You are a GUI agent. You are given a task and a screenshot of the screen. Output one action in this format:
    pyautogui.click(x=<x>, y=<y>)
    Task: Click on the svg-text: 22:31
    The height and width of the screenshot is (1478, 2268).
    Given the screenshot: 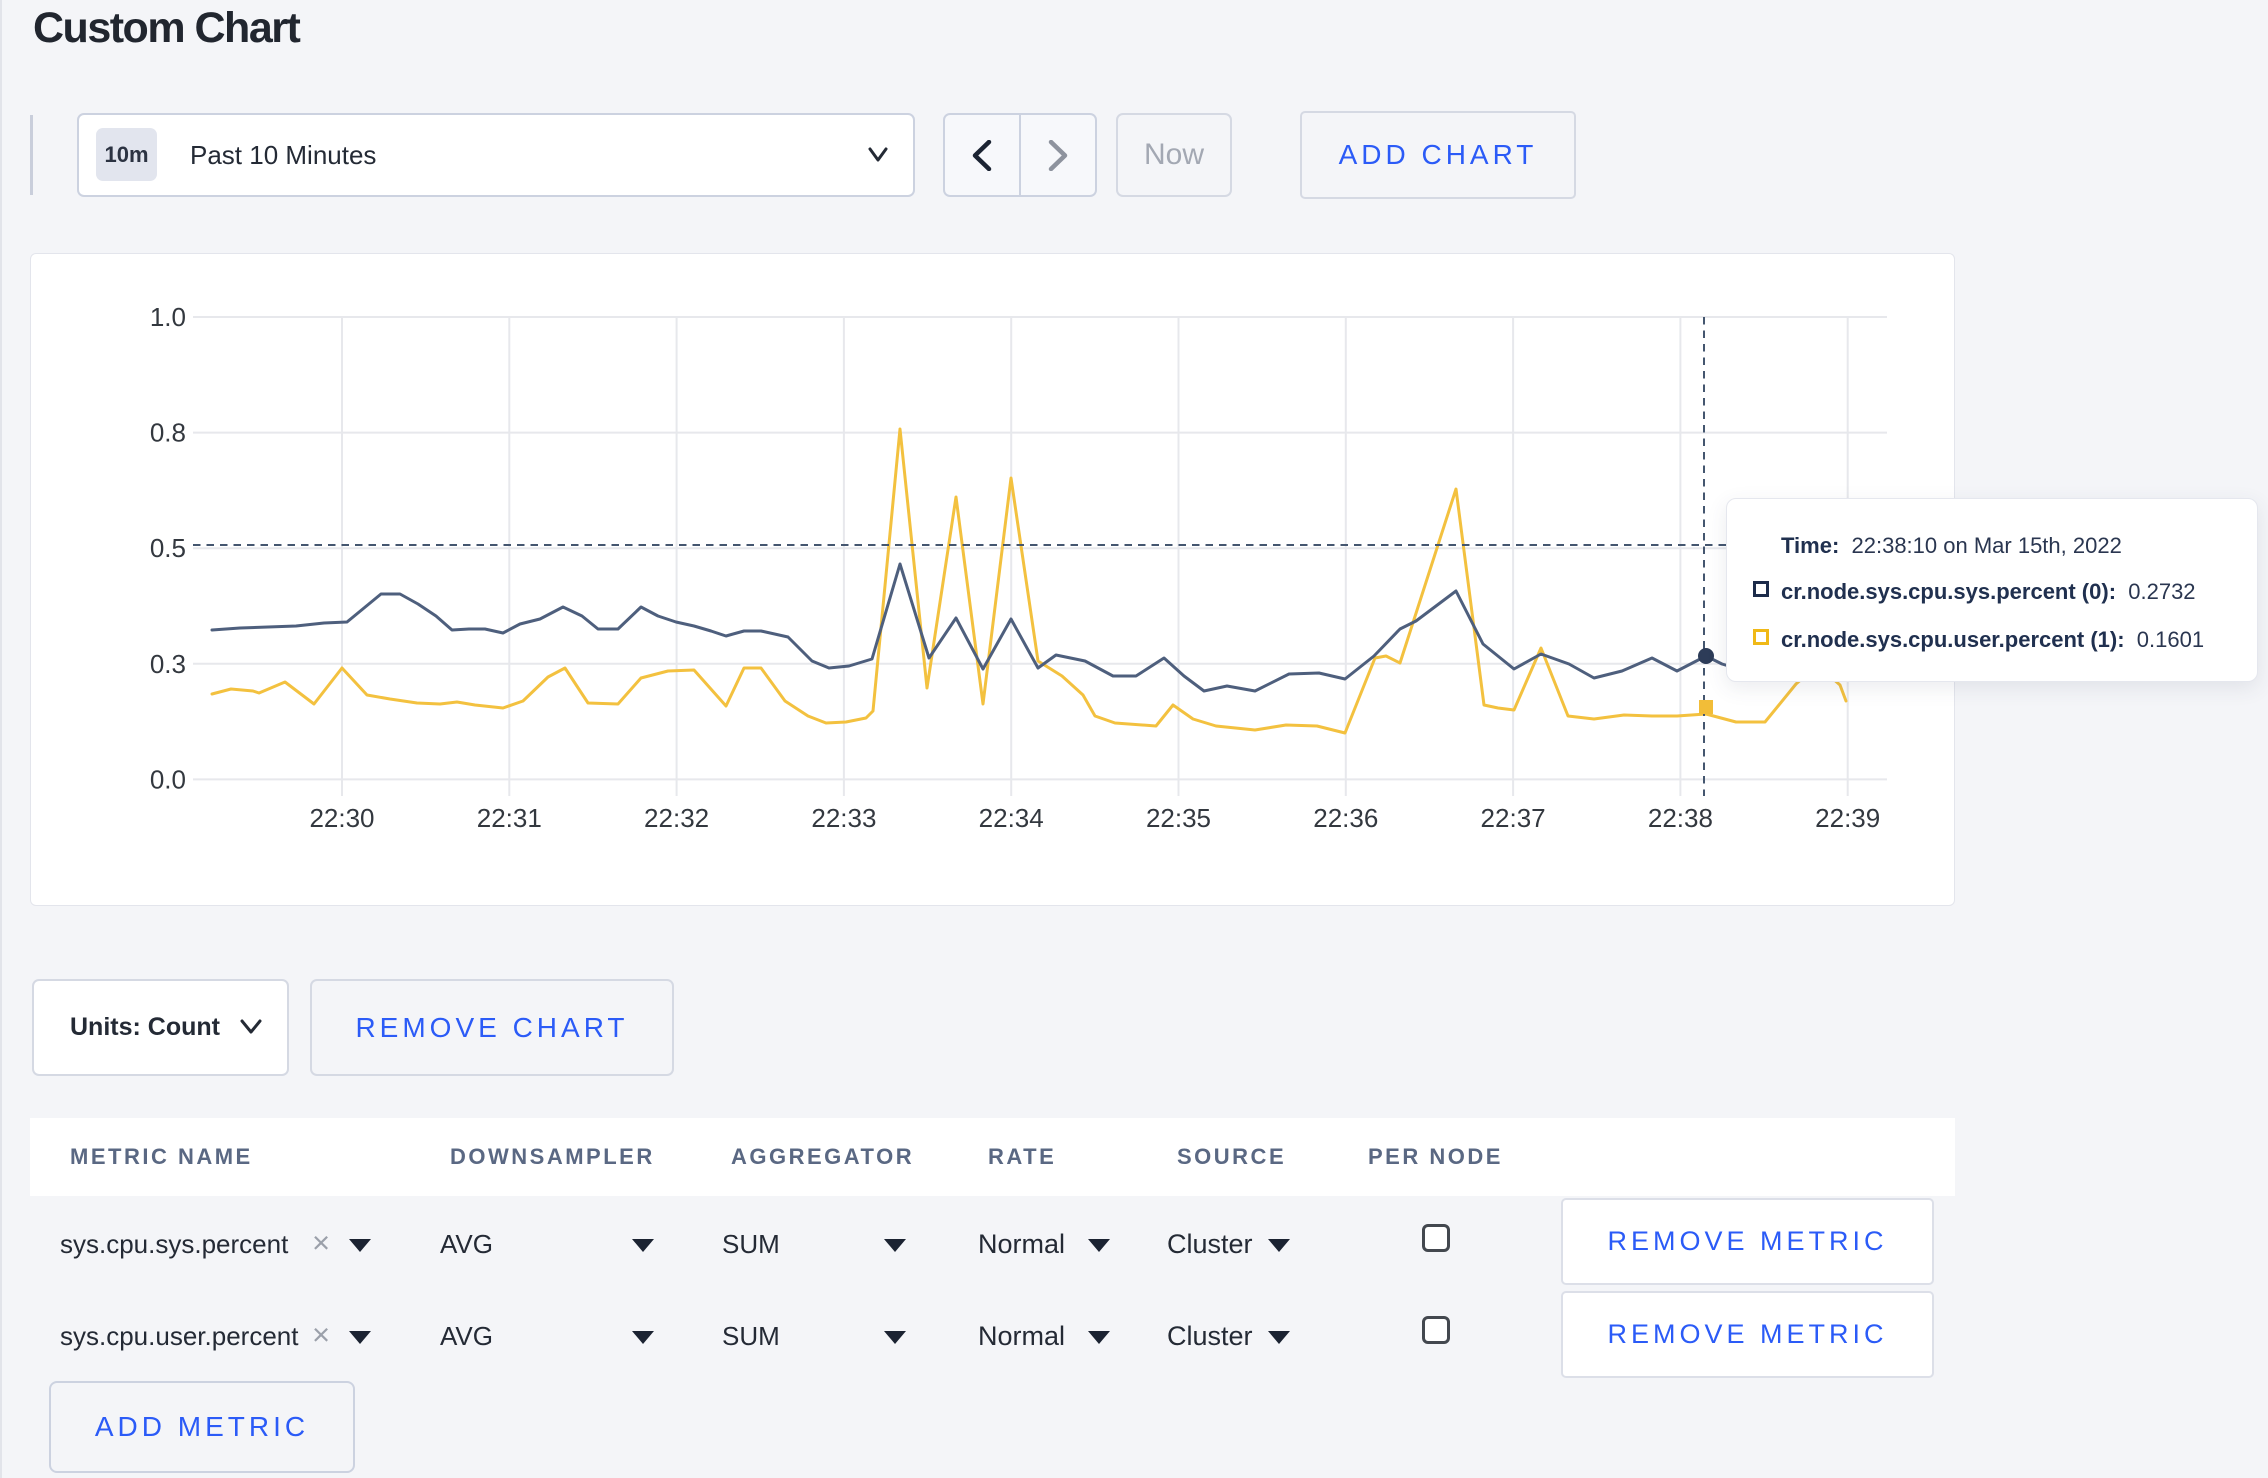 What is the action you would take?
    pyautogui.click(x=509, y=818)
    